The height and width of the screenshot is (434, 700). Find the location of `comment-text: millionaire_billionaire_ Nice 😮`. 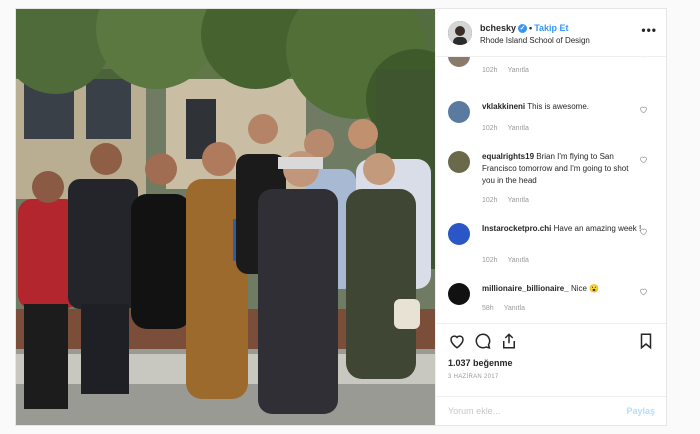

comment-text: millionaire_billionaire_ Nice 😮 is located at coordinates (562, 289).